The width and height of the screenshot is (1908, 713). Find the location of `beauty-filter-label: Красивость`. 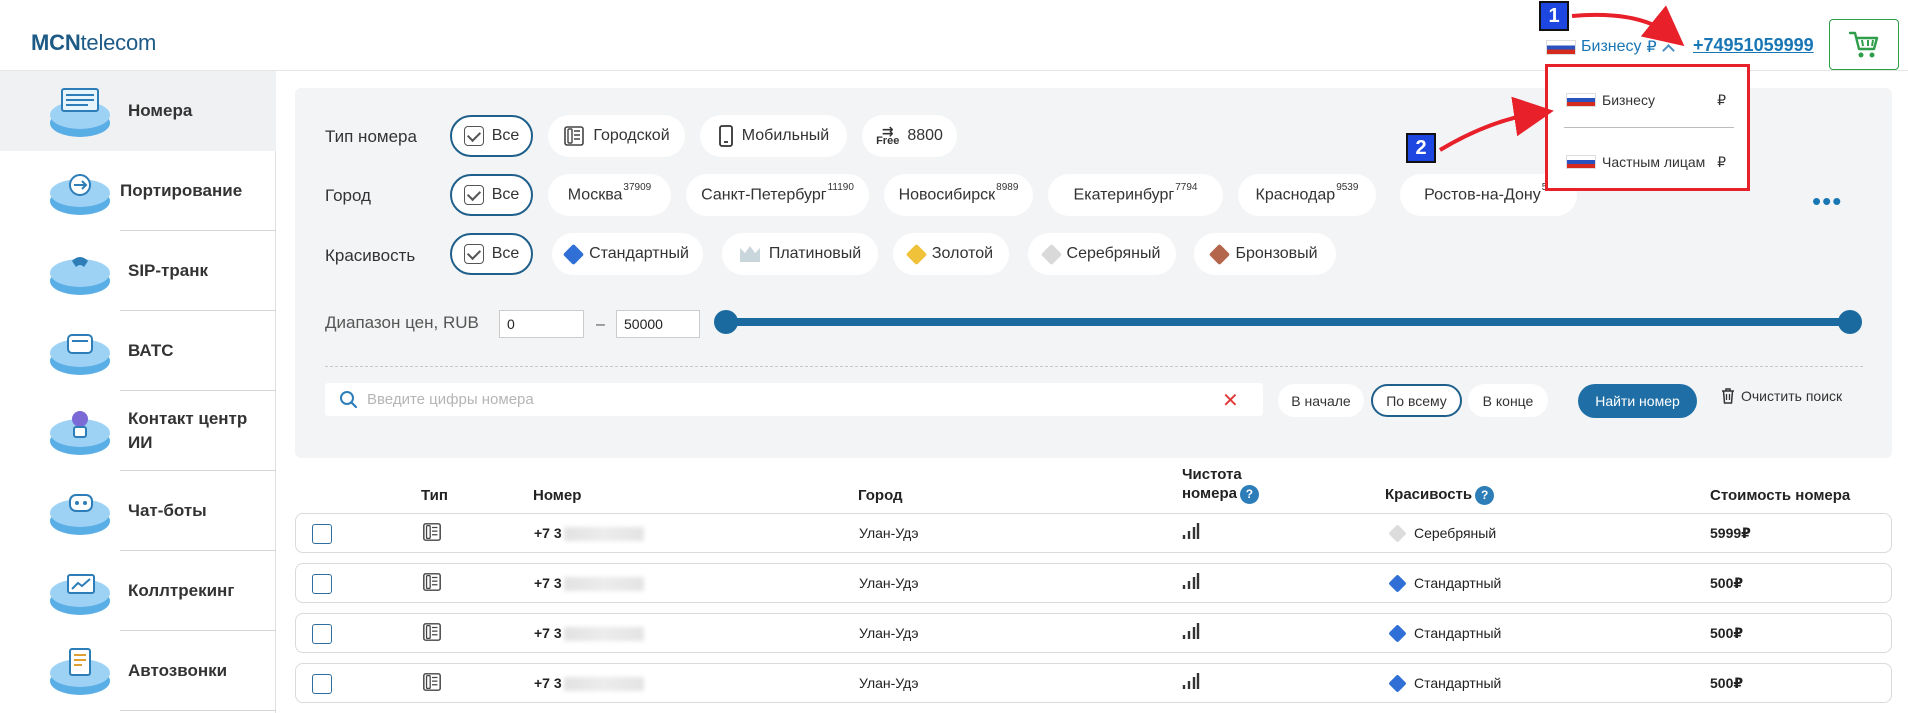

beauty-filter-label: Красивость is located at coordinates (370, 255).